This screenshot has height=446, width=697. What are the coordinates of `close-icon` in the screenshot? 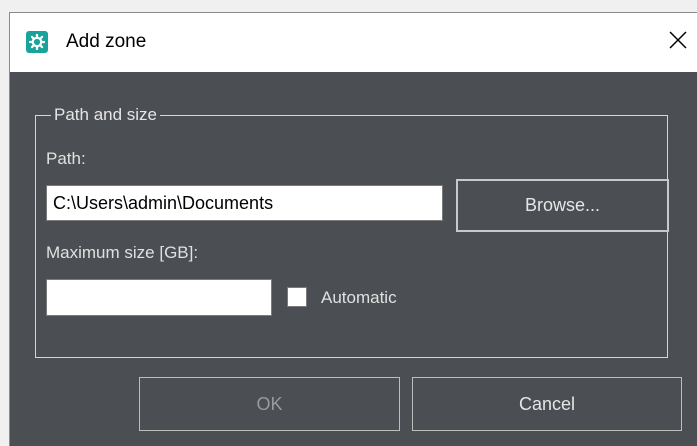 It's located at (678, 40).